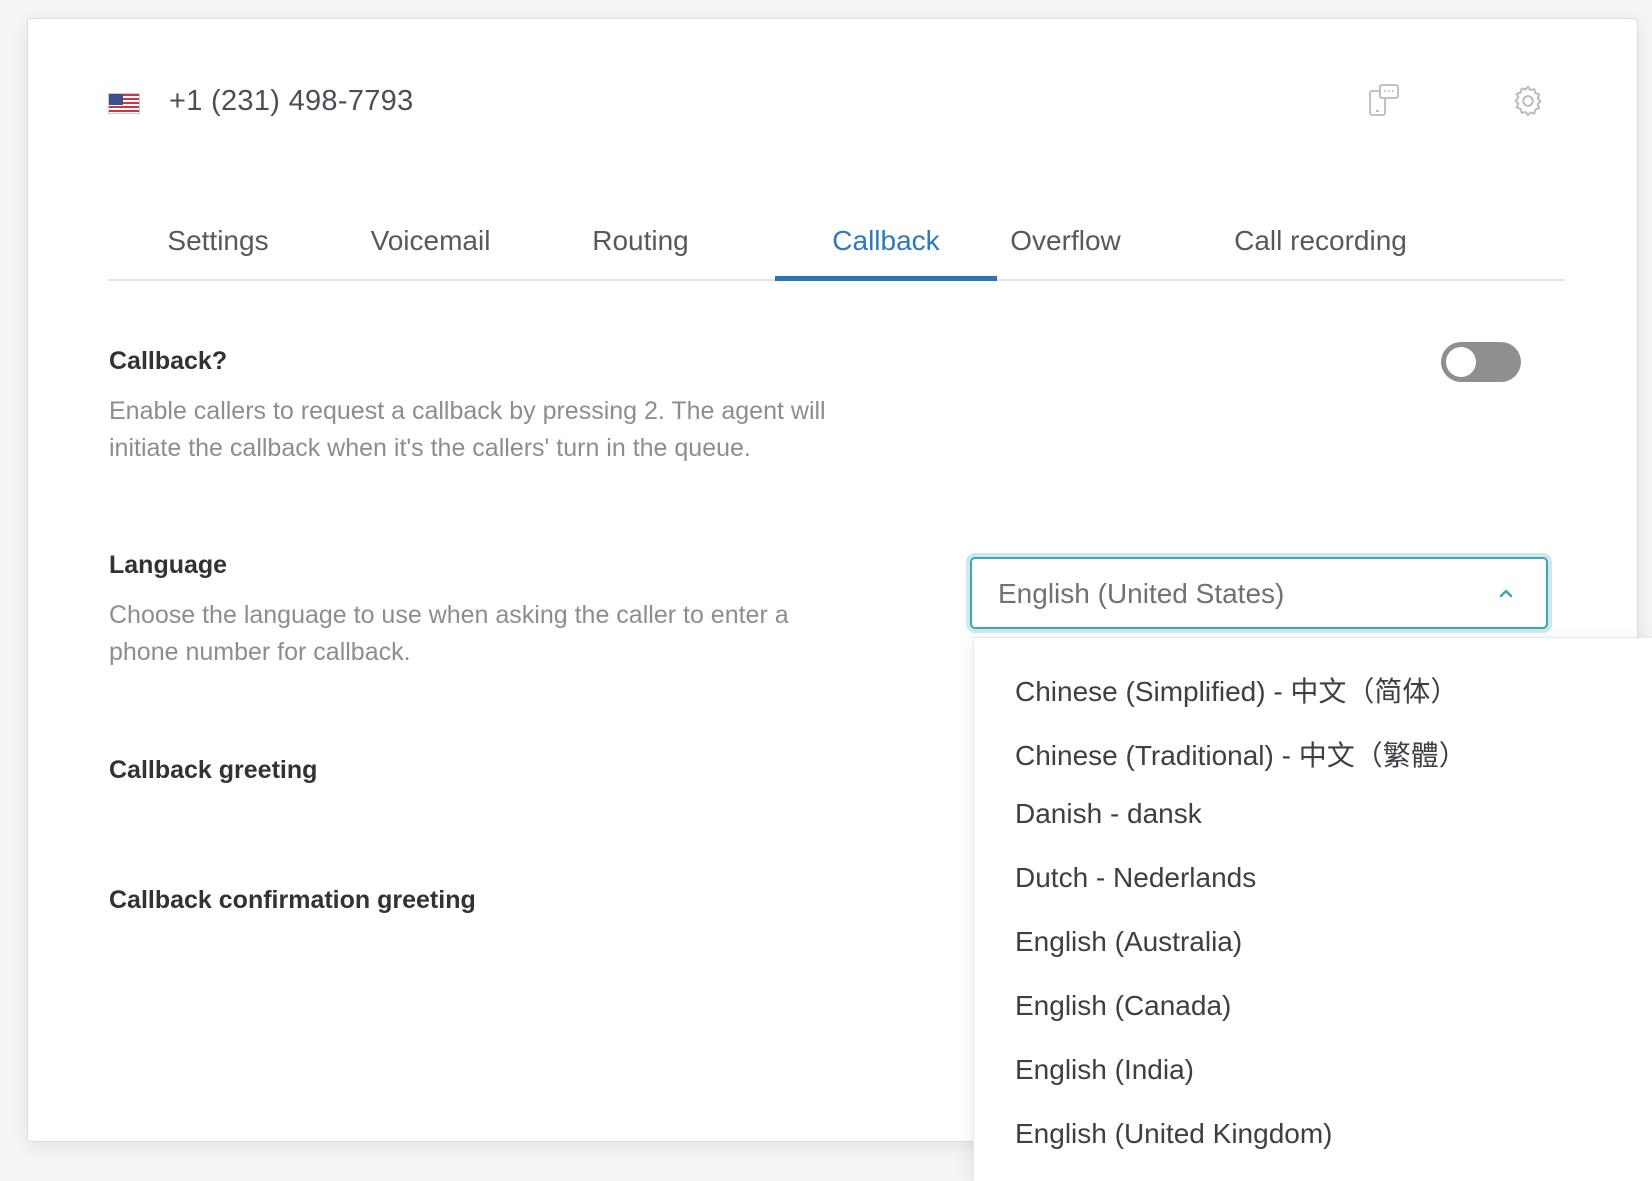  I want to click on language-option: English (Canada), so click(1123, 1006).